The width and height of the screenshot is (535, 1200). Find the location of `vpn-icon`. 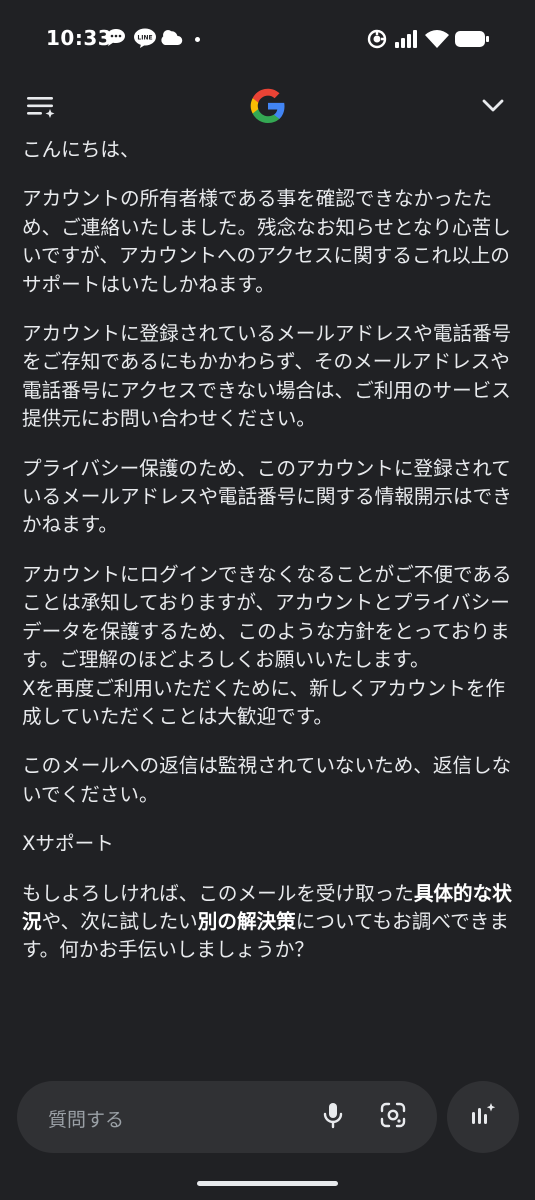

vpn-icon is located at coordinates (377, 41).